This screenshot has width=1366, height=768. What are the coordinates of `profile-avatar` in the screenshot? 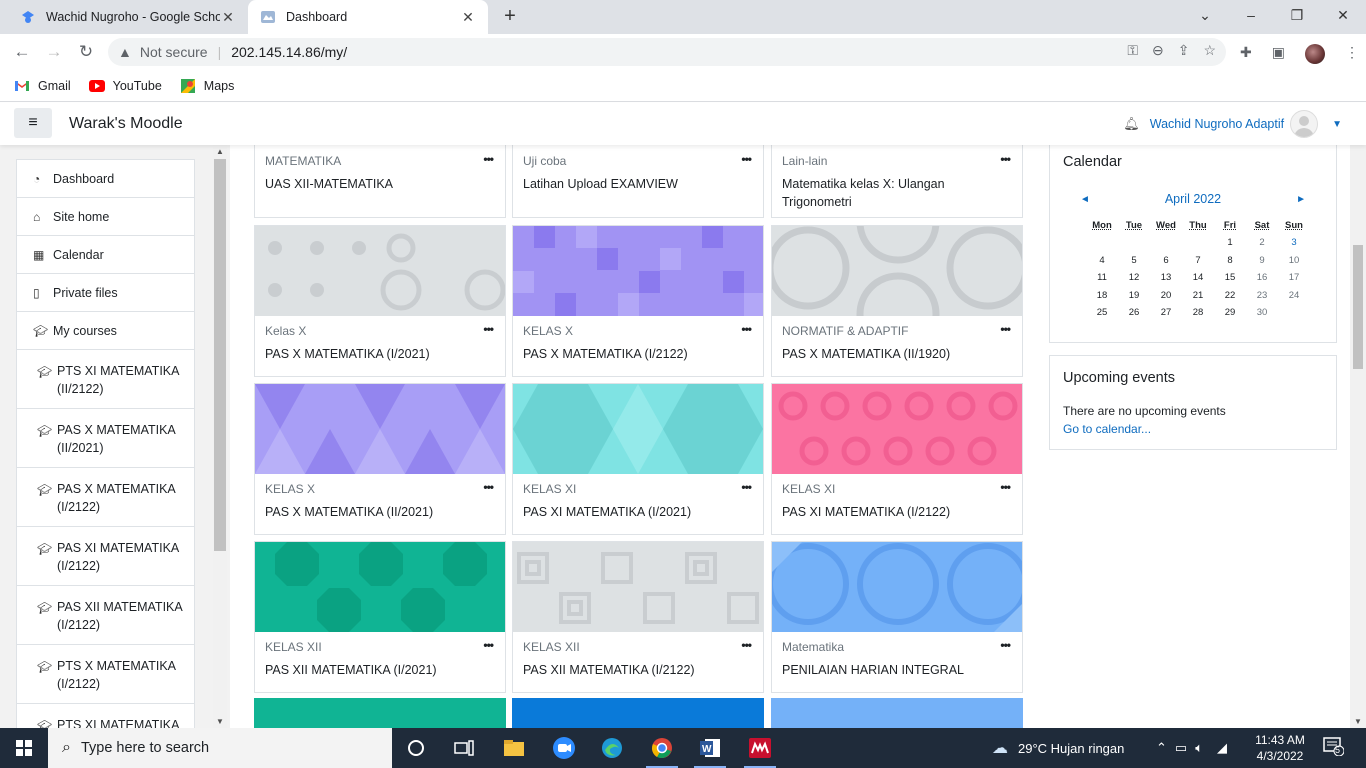 It's located at (1314, 54).